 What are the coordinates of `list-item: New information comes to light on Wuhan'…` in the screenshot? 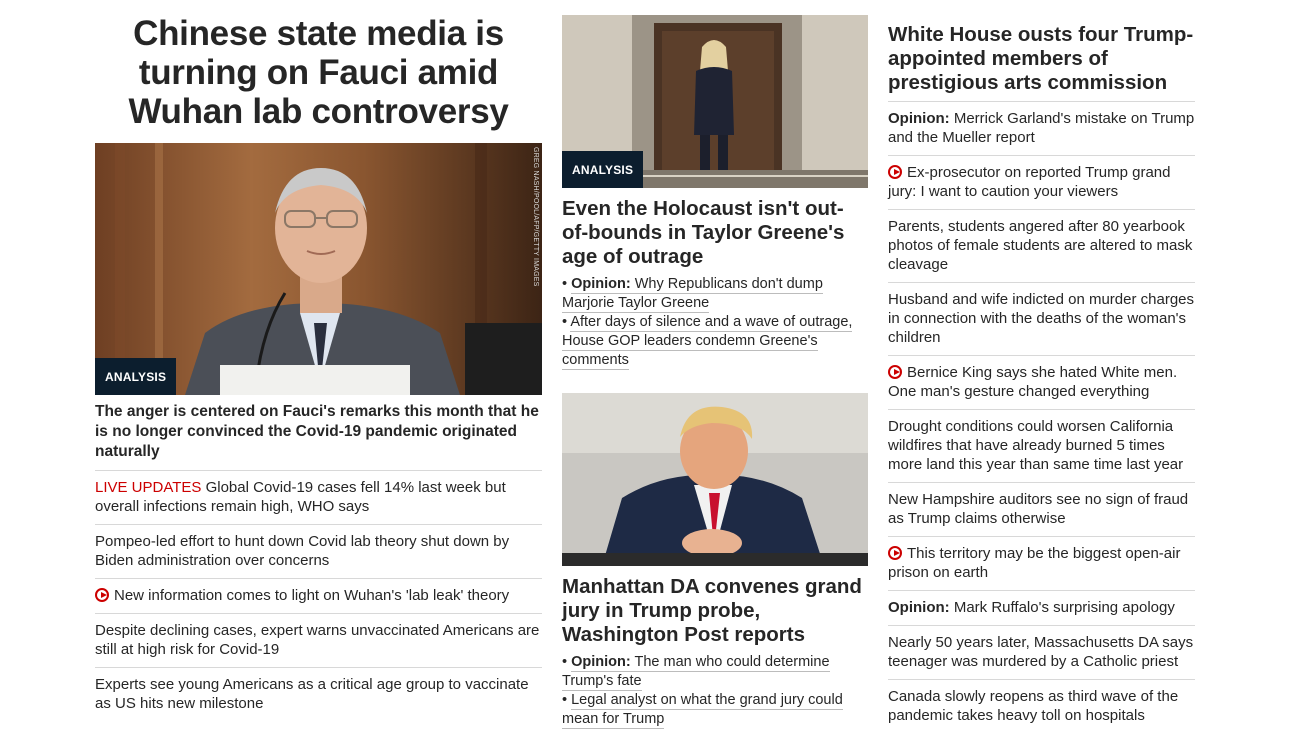 It's located at (318, 596).